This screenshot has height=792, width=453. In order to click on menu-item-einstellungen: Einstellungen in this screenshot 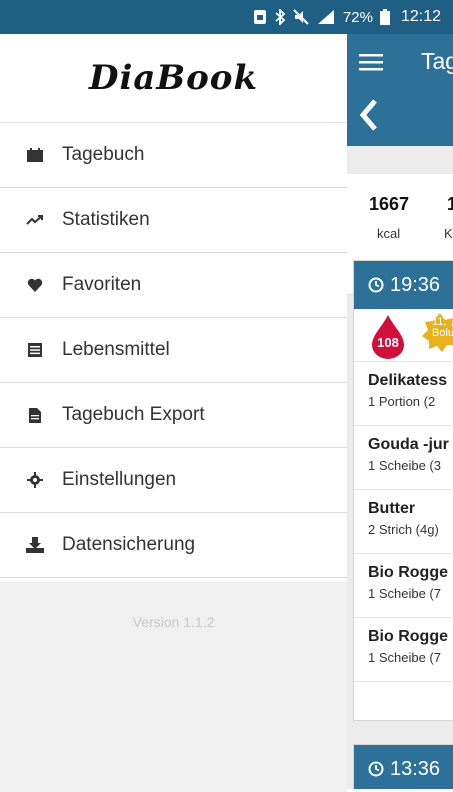, I will do `click(173, 480)`.